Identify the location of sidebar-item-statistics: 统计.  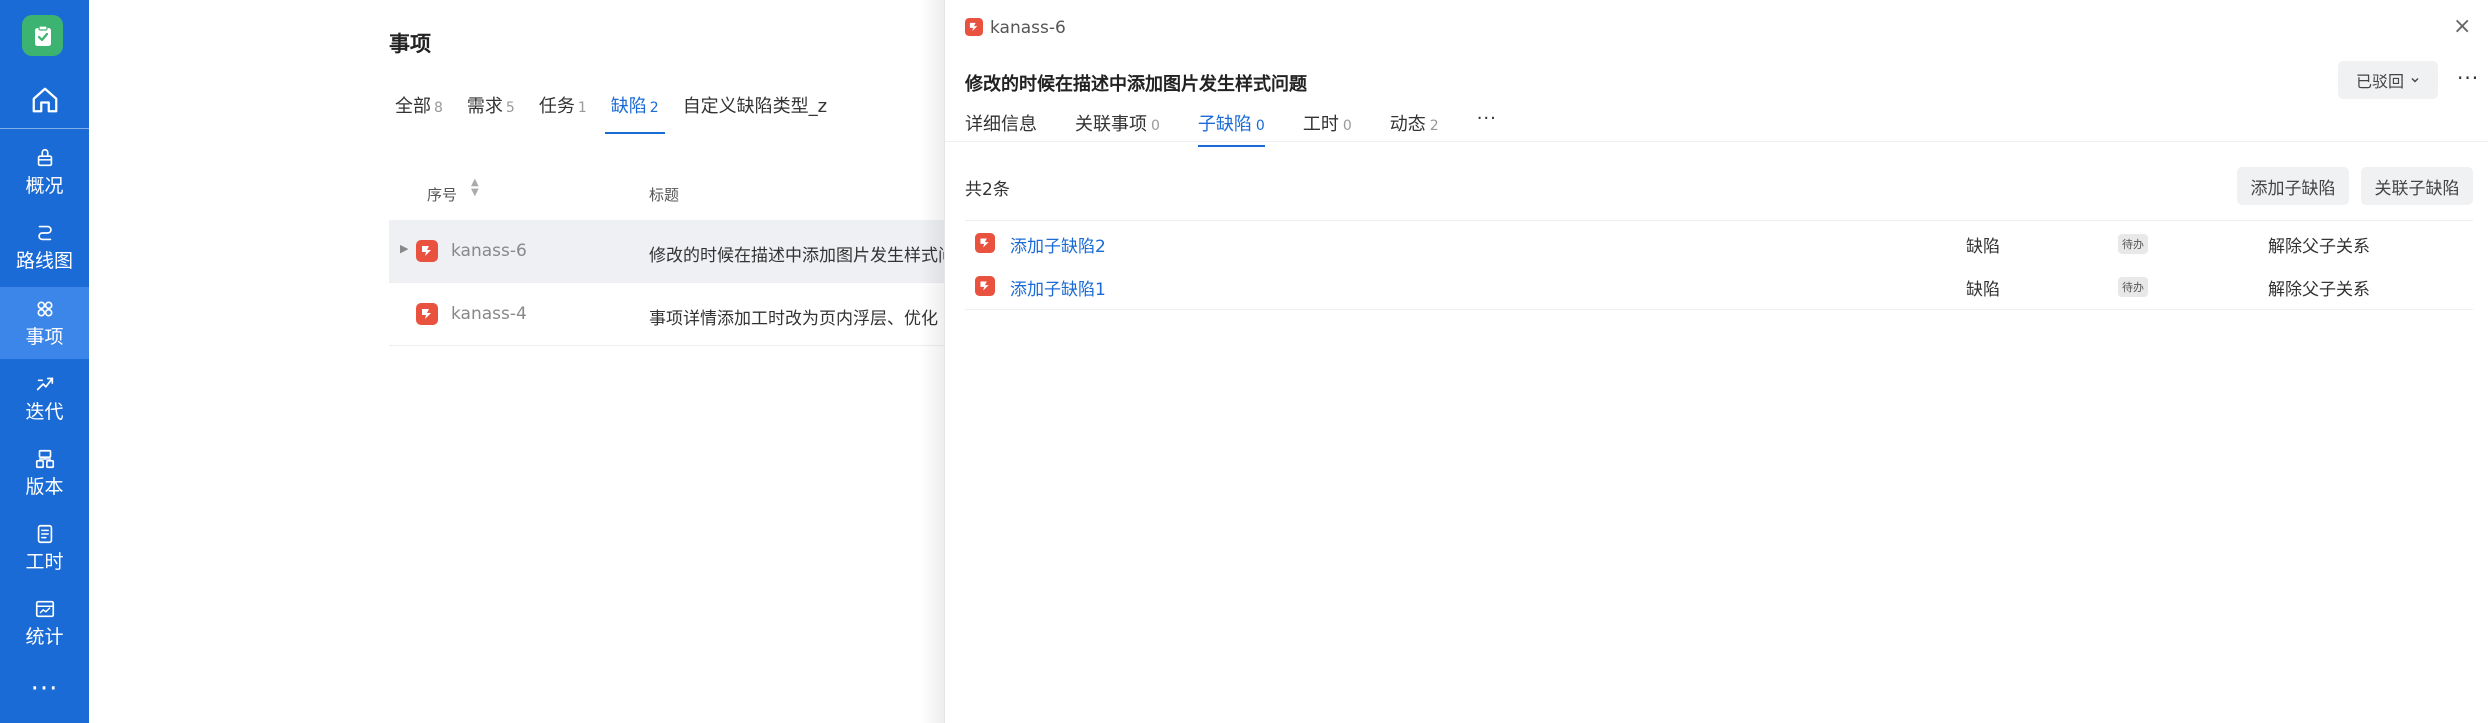
(44, 623).